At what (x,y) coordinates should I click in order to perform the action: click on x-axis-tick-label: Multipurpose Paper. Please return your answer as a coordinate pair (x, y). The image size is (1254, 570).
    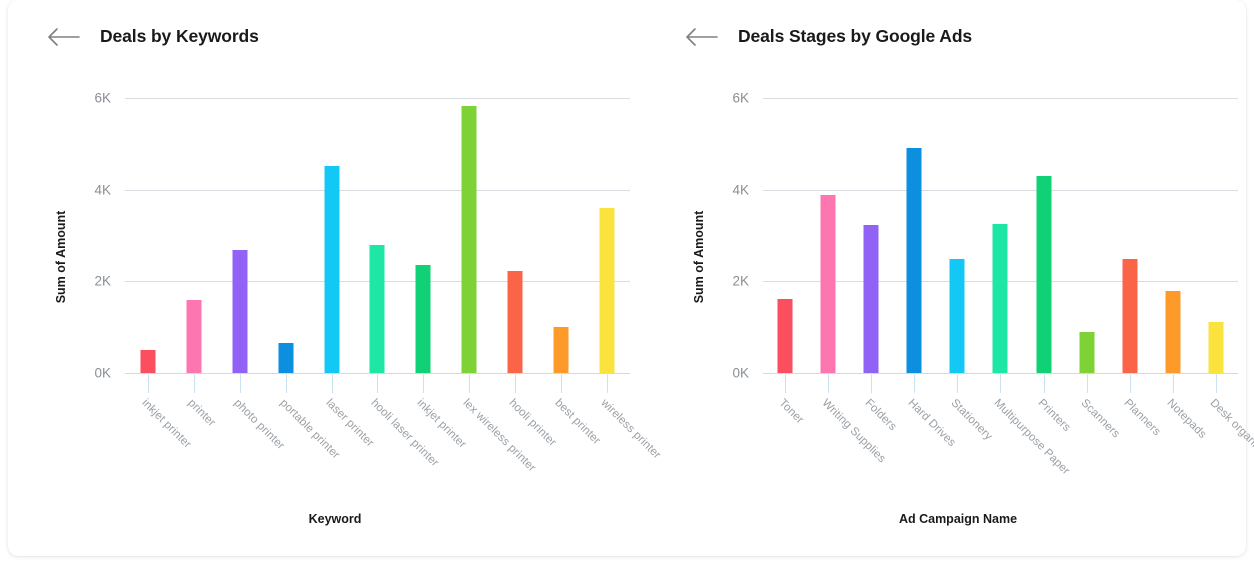
    Looking at the image, I should click on (1032, 437).